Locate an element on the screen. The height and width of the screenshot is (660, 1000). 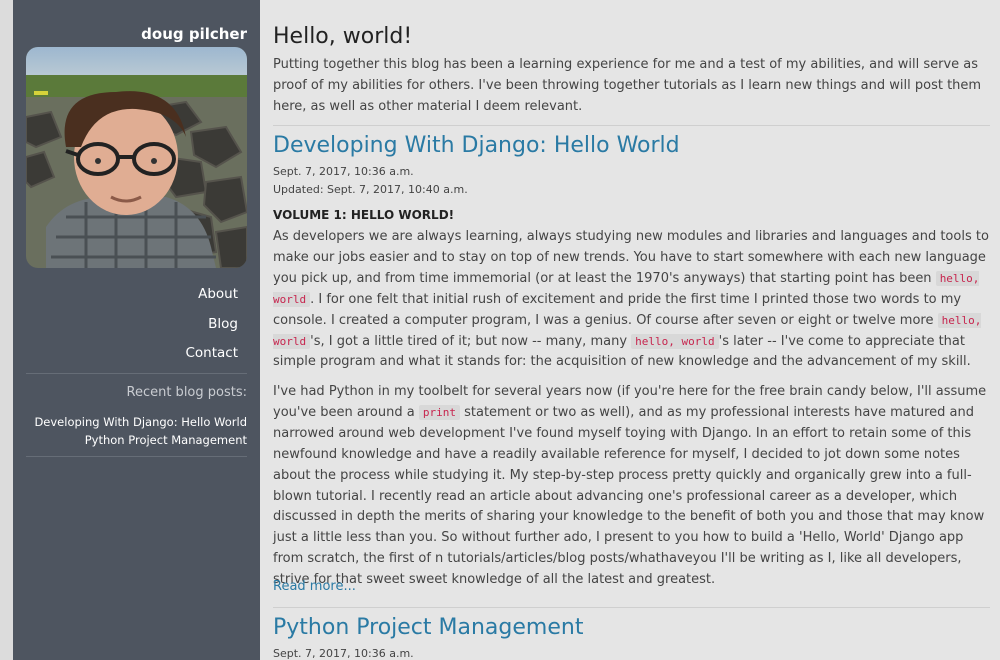
inline-code: print is located at coordinates (439, 412).